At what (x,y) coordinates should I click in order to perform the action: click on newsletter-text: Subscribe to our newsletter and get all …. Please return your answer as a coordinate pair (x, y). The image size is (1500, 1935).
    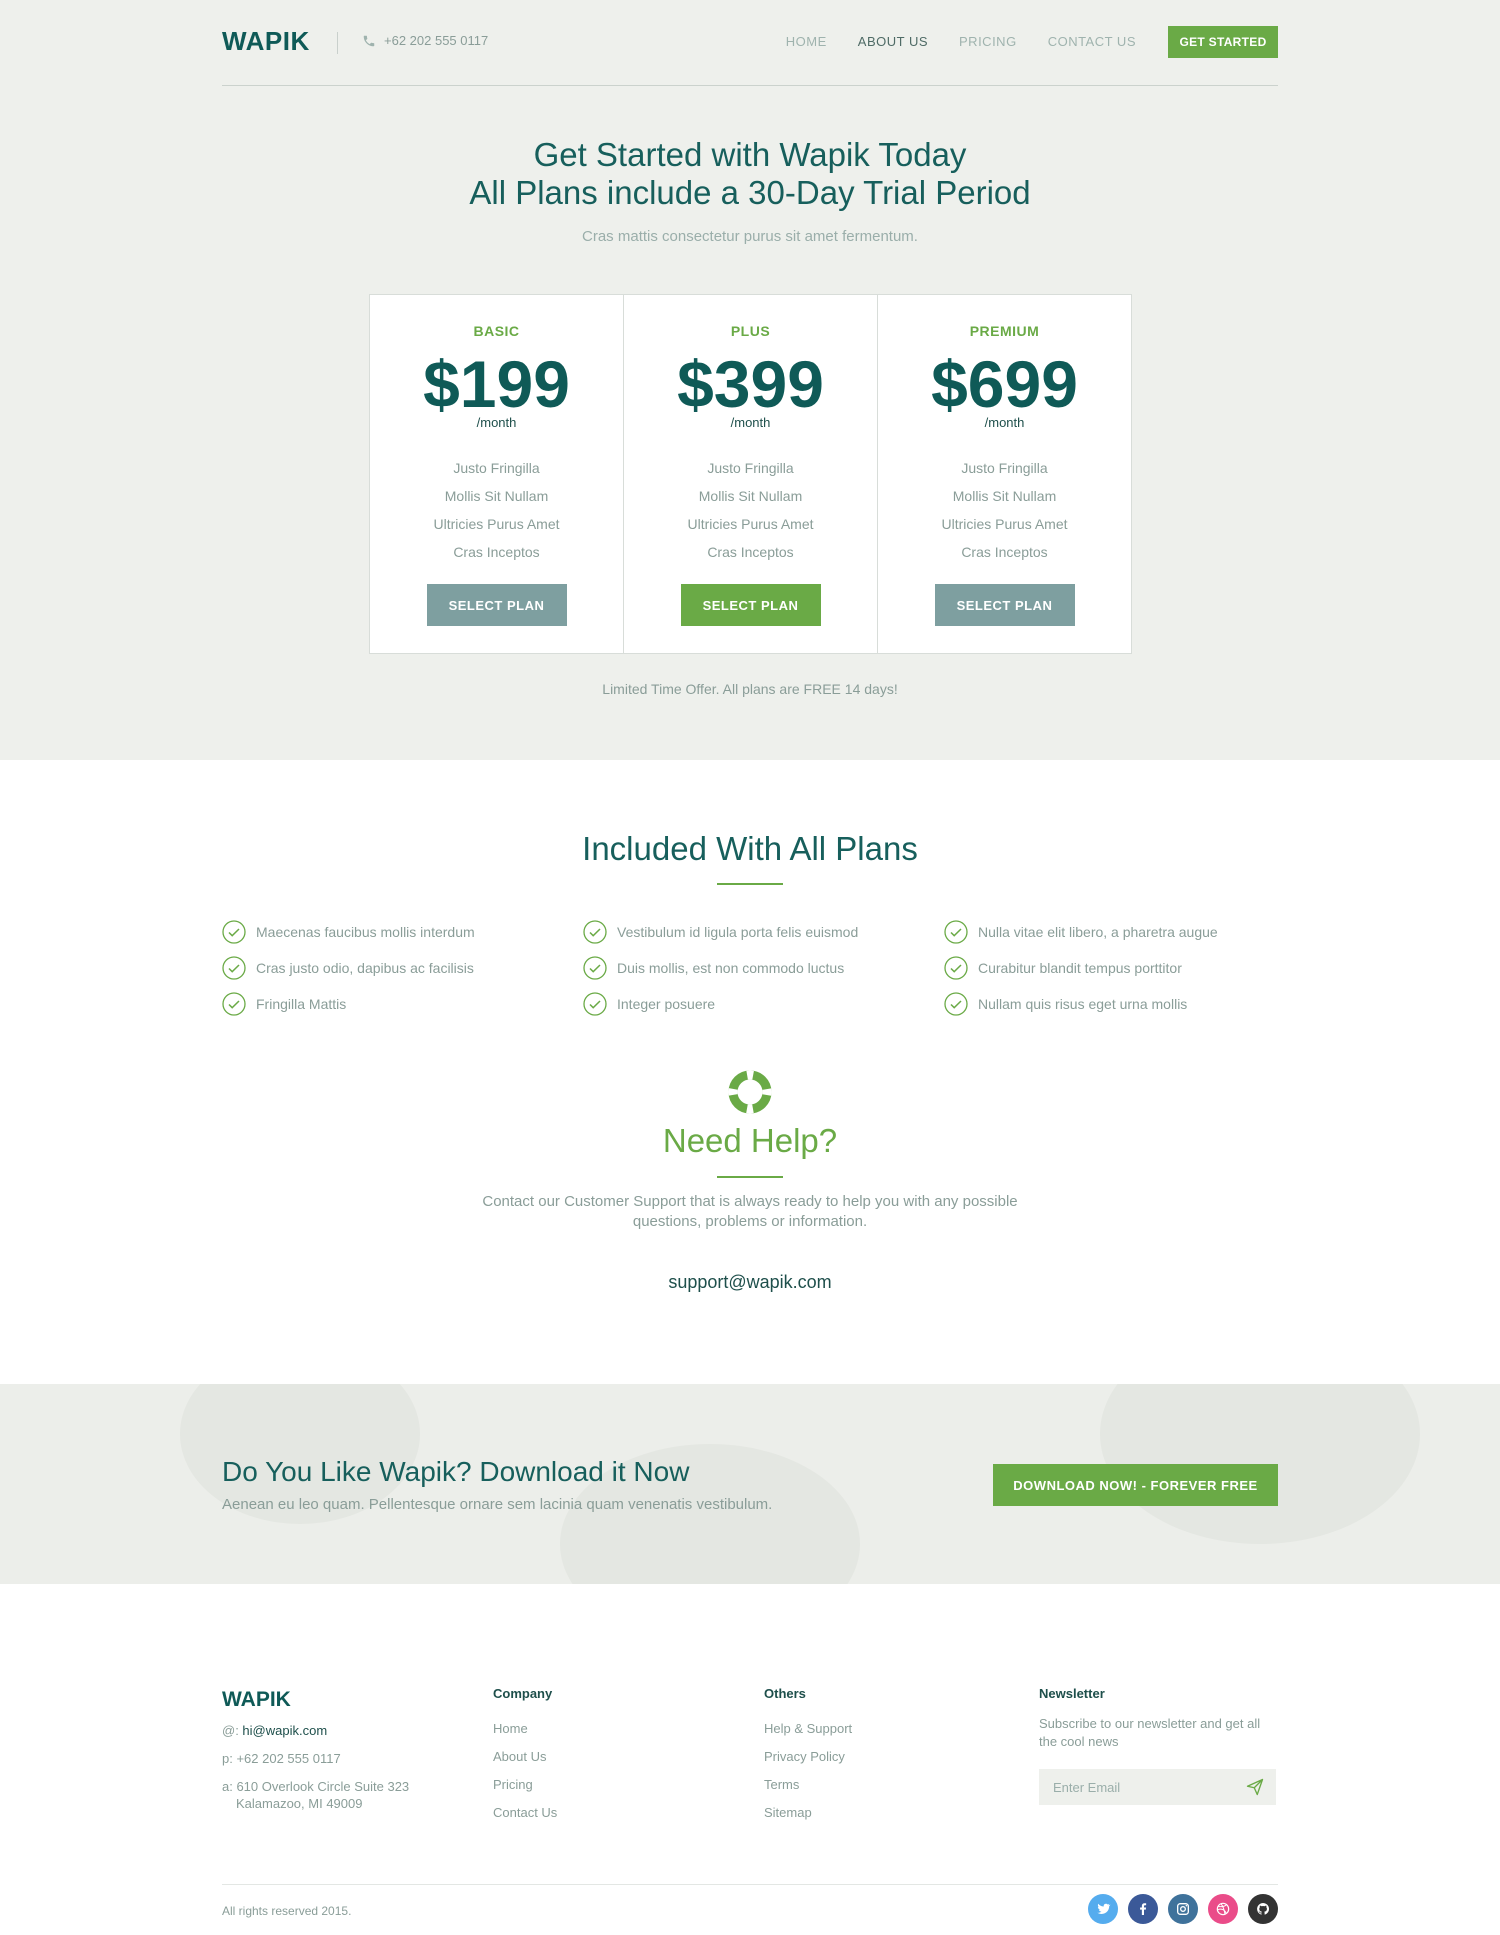
    Looking at the image, I should click on (1150, 1732).